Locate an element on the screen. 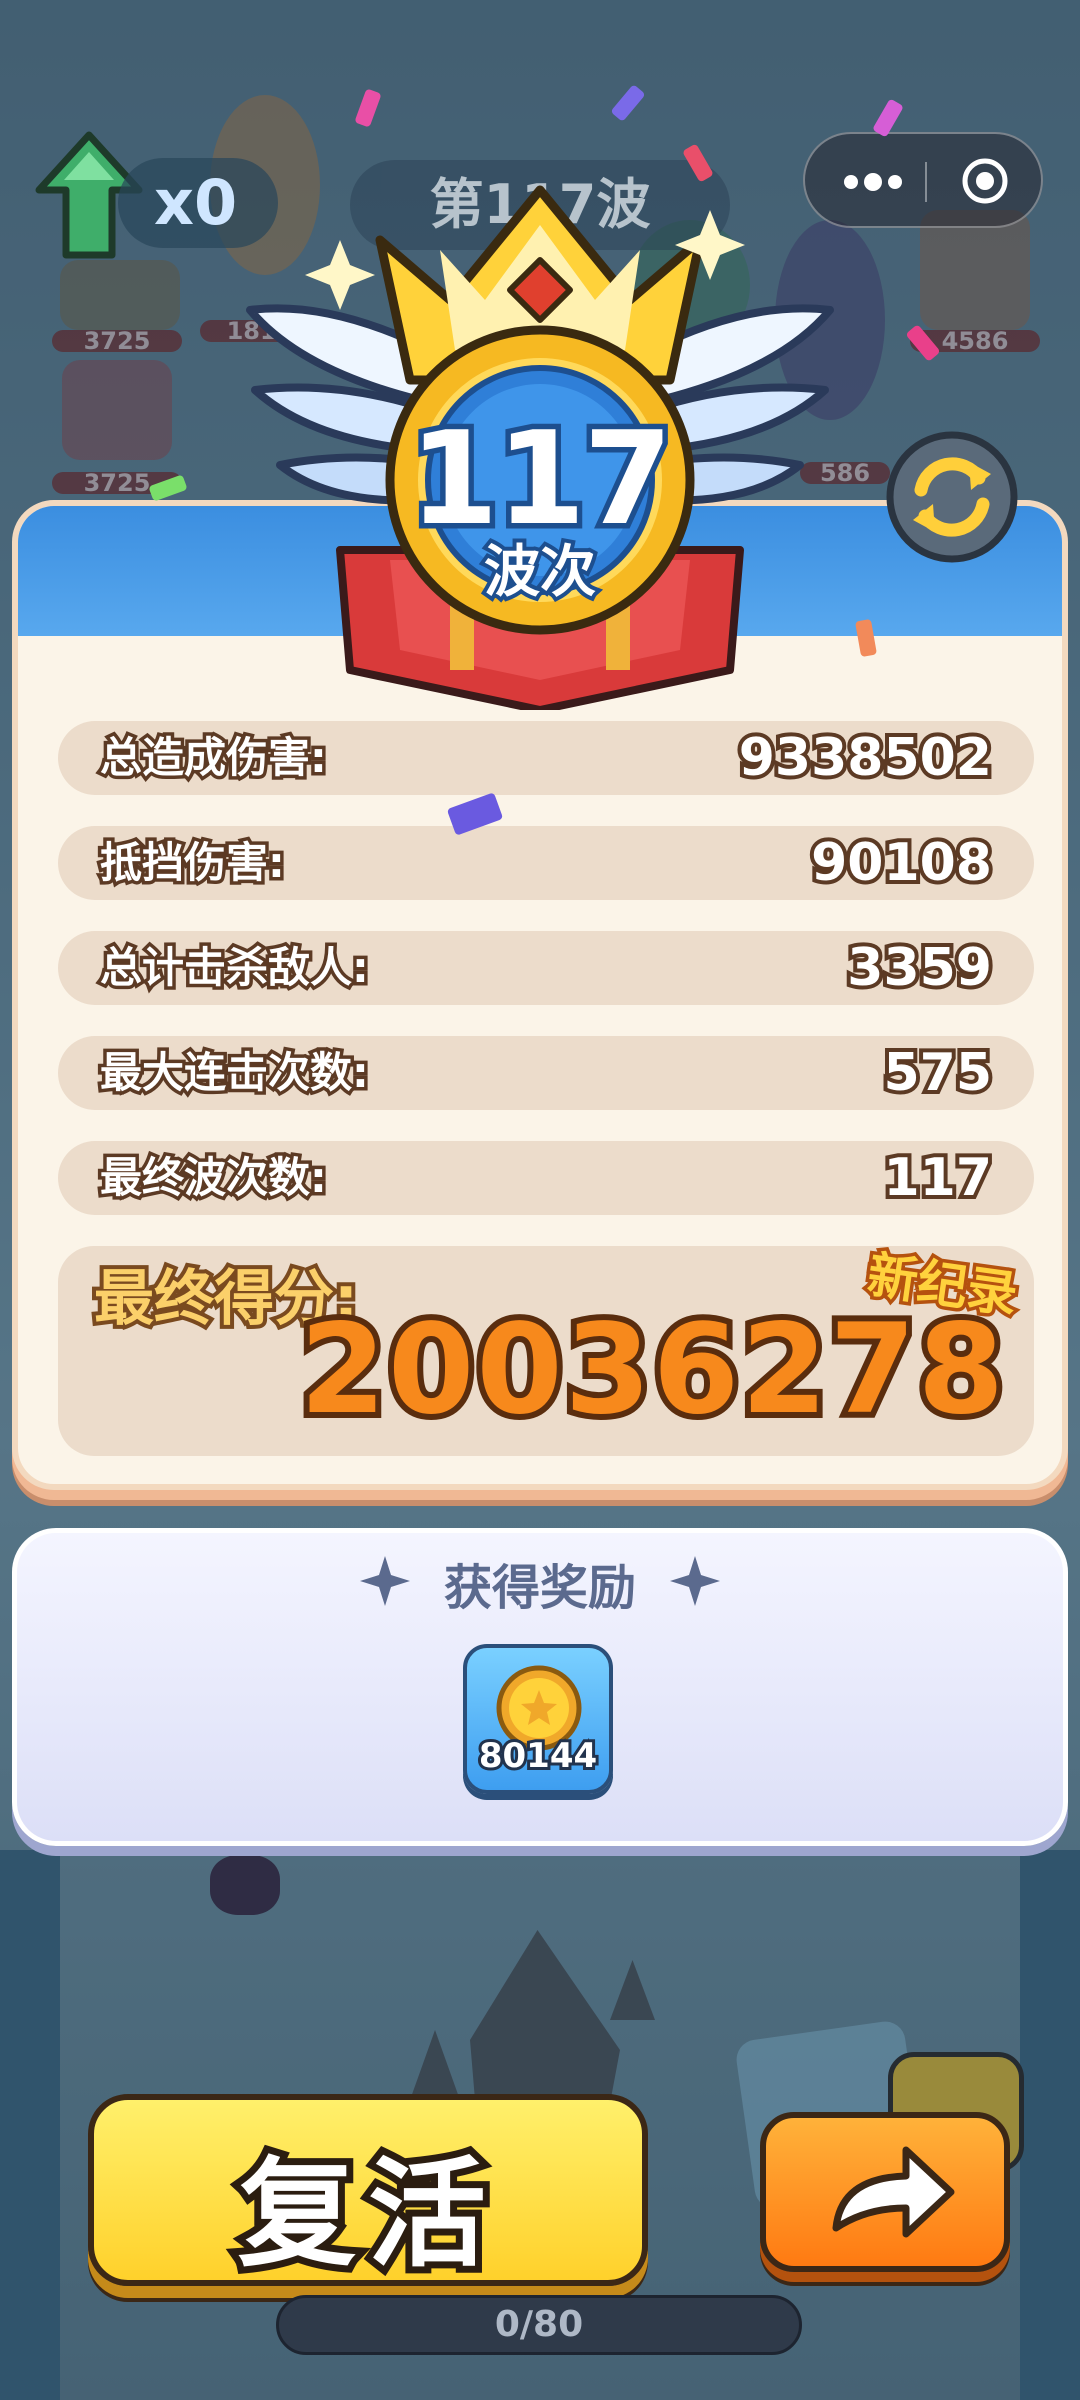 The height and width of the screenshot is (2400, 1080). share-arrow-icon is located at coordinates (893, 2192).